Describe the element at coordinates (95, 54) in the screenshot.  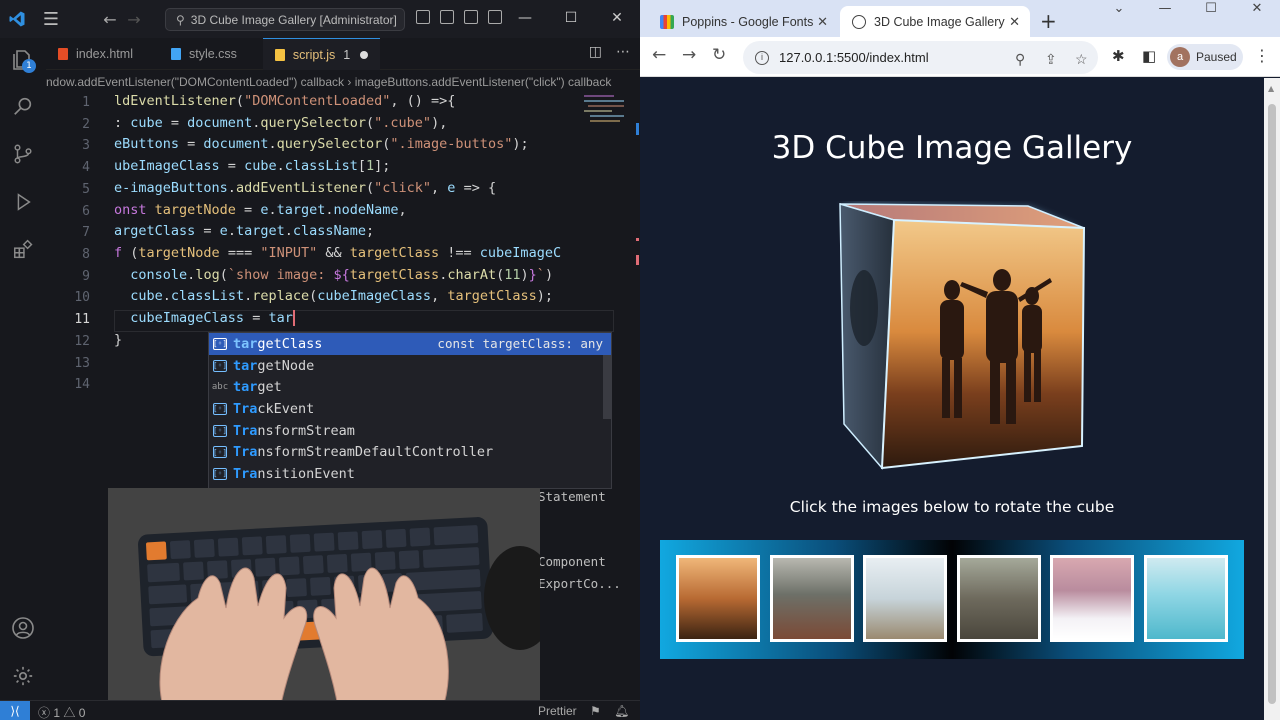
I see `tab-index-html: index.html` at that location.